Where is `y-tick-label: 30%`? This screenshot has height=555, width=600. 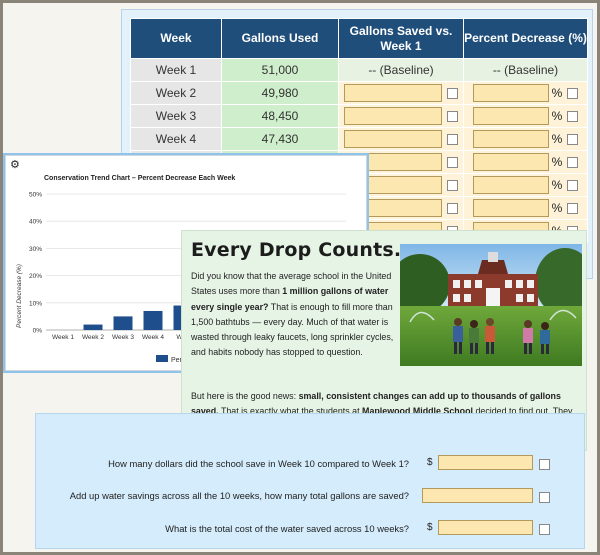 y-tick-label: 30% is located at coordinates (35, 249).